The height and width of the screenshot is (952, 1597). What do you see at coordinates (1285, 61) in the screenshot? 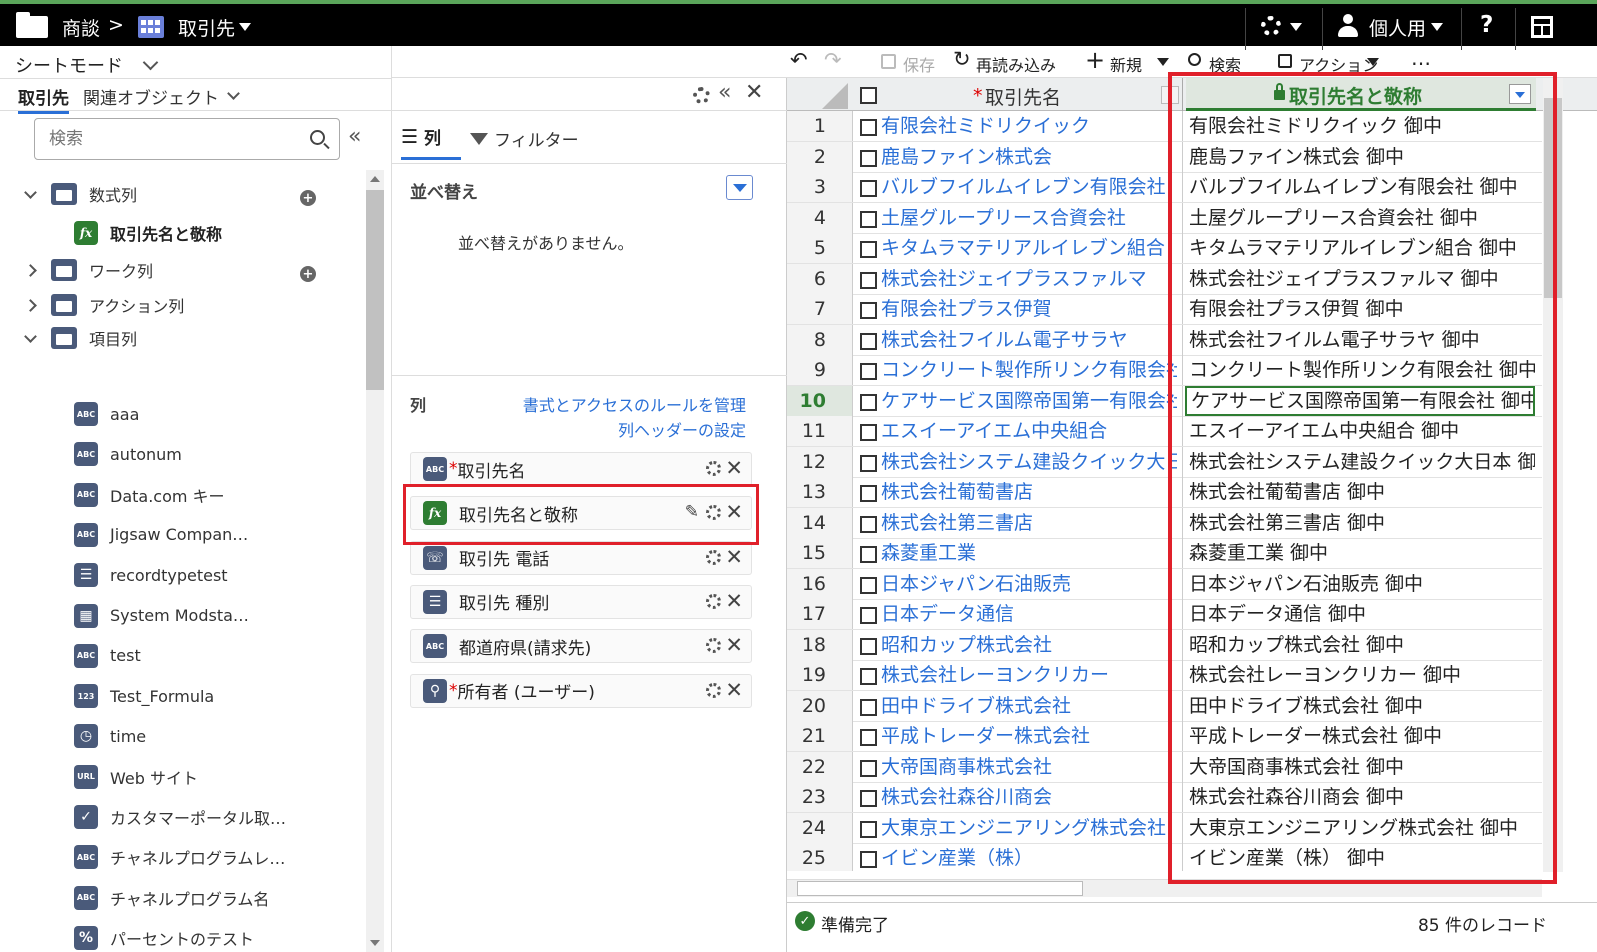
I see `action-icon` at bounding box center [1285, 61].